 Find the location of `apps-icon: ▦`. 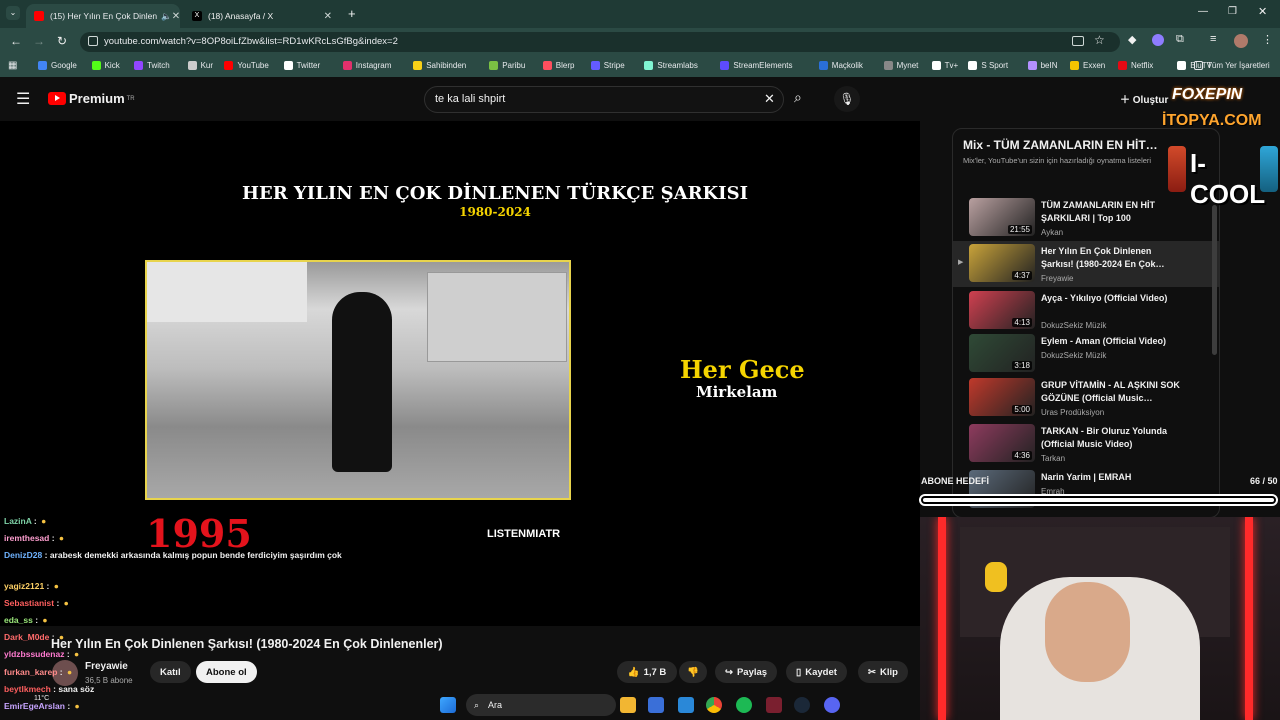

apps-icon: ▦ is located at coordinates (12, 65).